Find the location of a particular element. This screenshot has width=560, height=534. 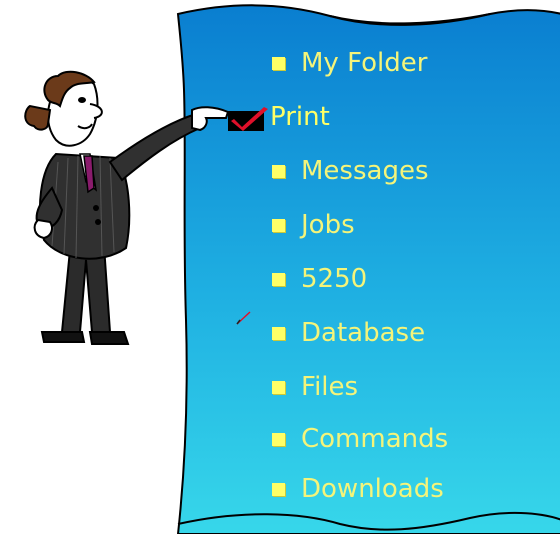

menu-item-downloads: Downloads is located at coordinates (358, 489).